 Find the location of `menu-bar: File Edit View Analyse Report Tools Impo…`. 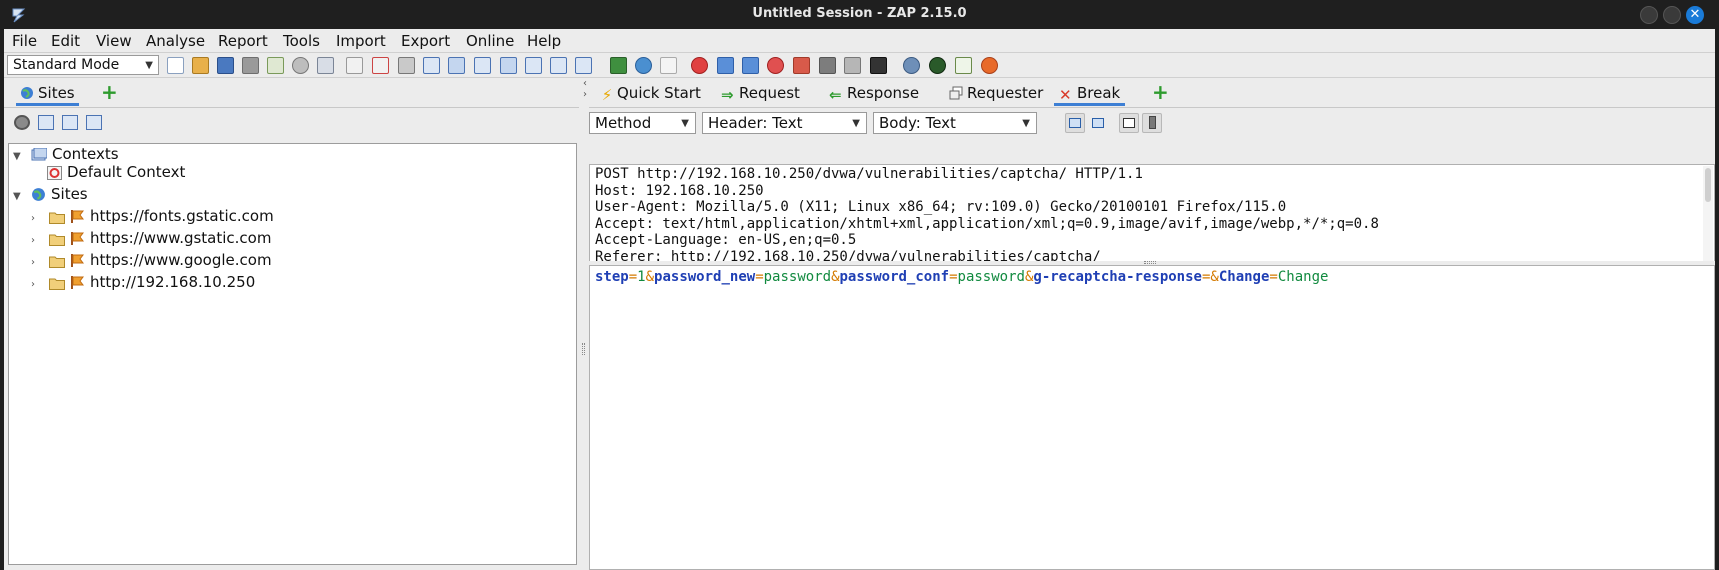

menu-bar: File Edit View Analyse Report Tools Impo… is located at coordinates (859, 41).